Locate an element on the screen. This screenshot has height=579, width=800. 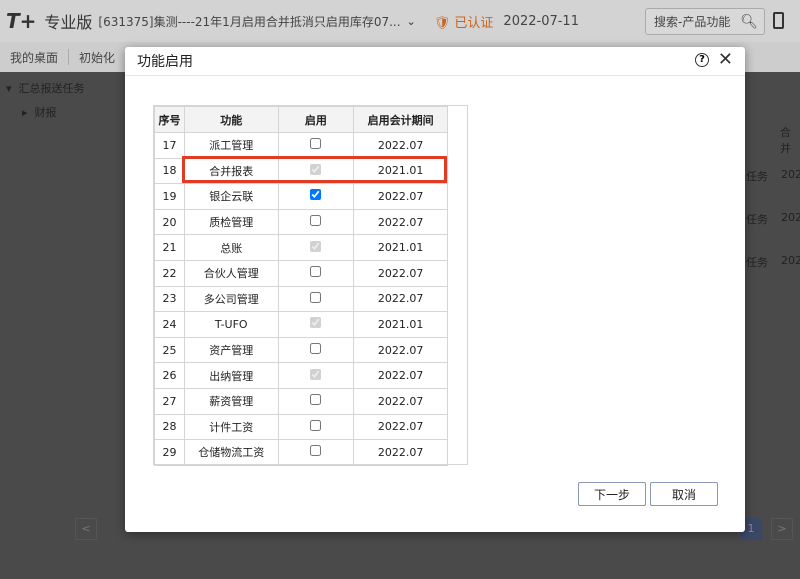
table-row: 26 出纳管理 2022.07 is located at coordinates (301, 375).